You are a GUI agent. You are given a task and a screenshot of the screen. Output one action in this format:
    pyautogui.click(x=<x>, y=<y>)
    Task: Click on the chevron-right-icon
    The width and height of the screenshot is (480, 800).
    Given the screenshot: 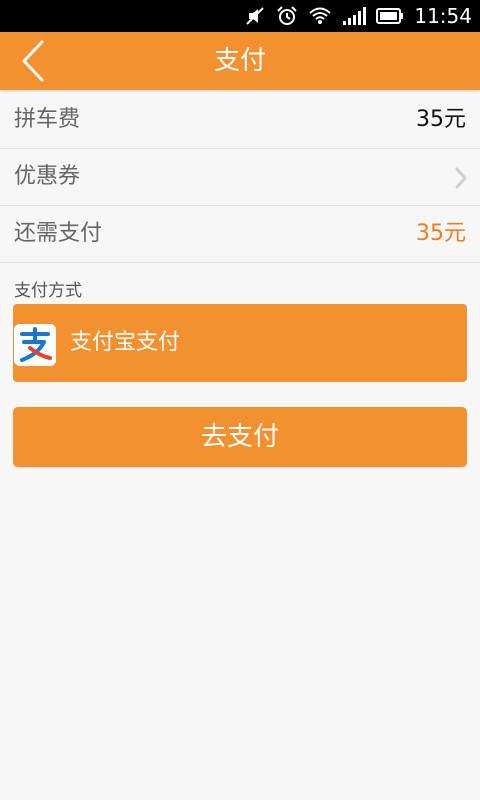 What is the action you would take?
    pyautogui.click(x=461, y=178)
    